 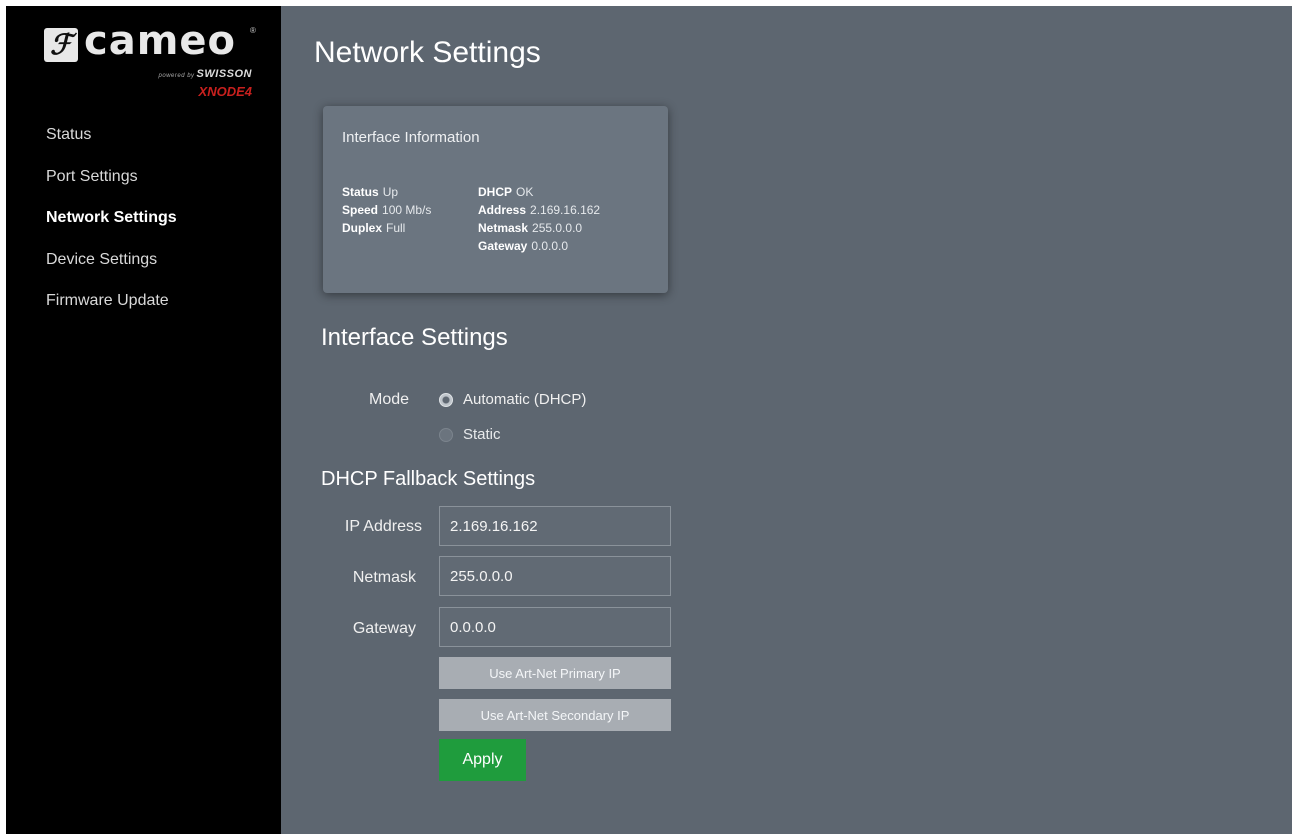 I want to click on duplex-label: Duplex, so click(x=362, y=228).